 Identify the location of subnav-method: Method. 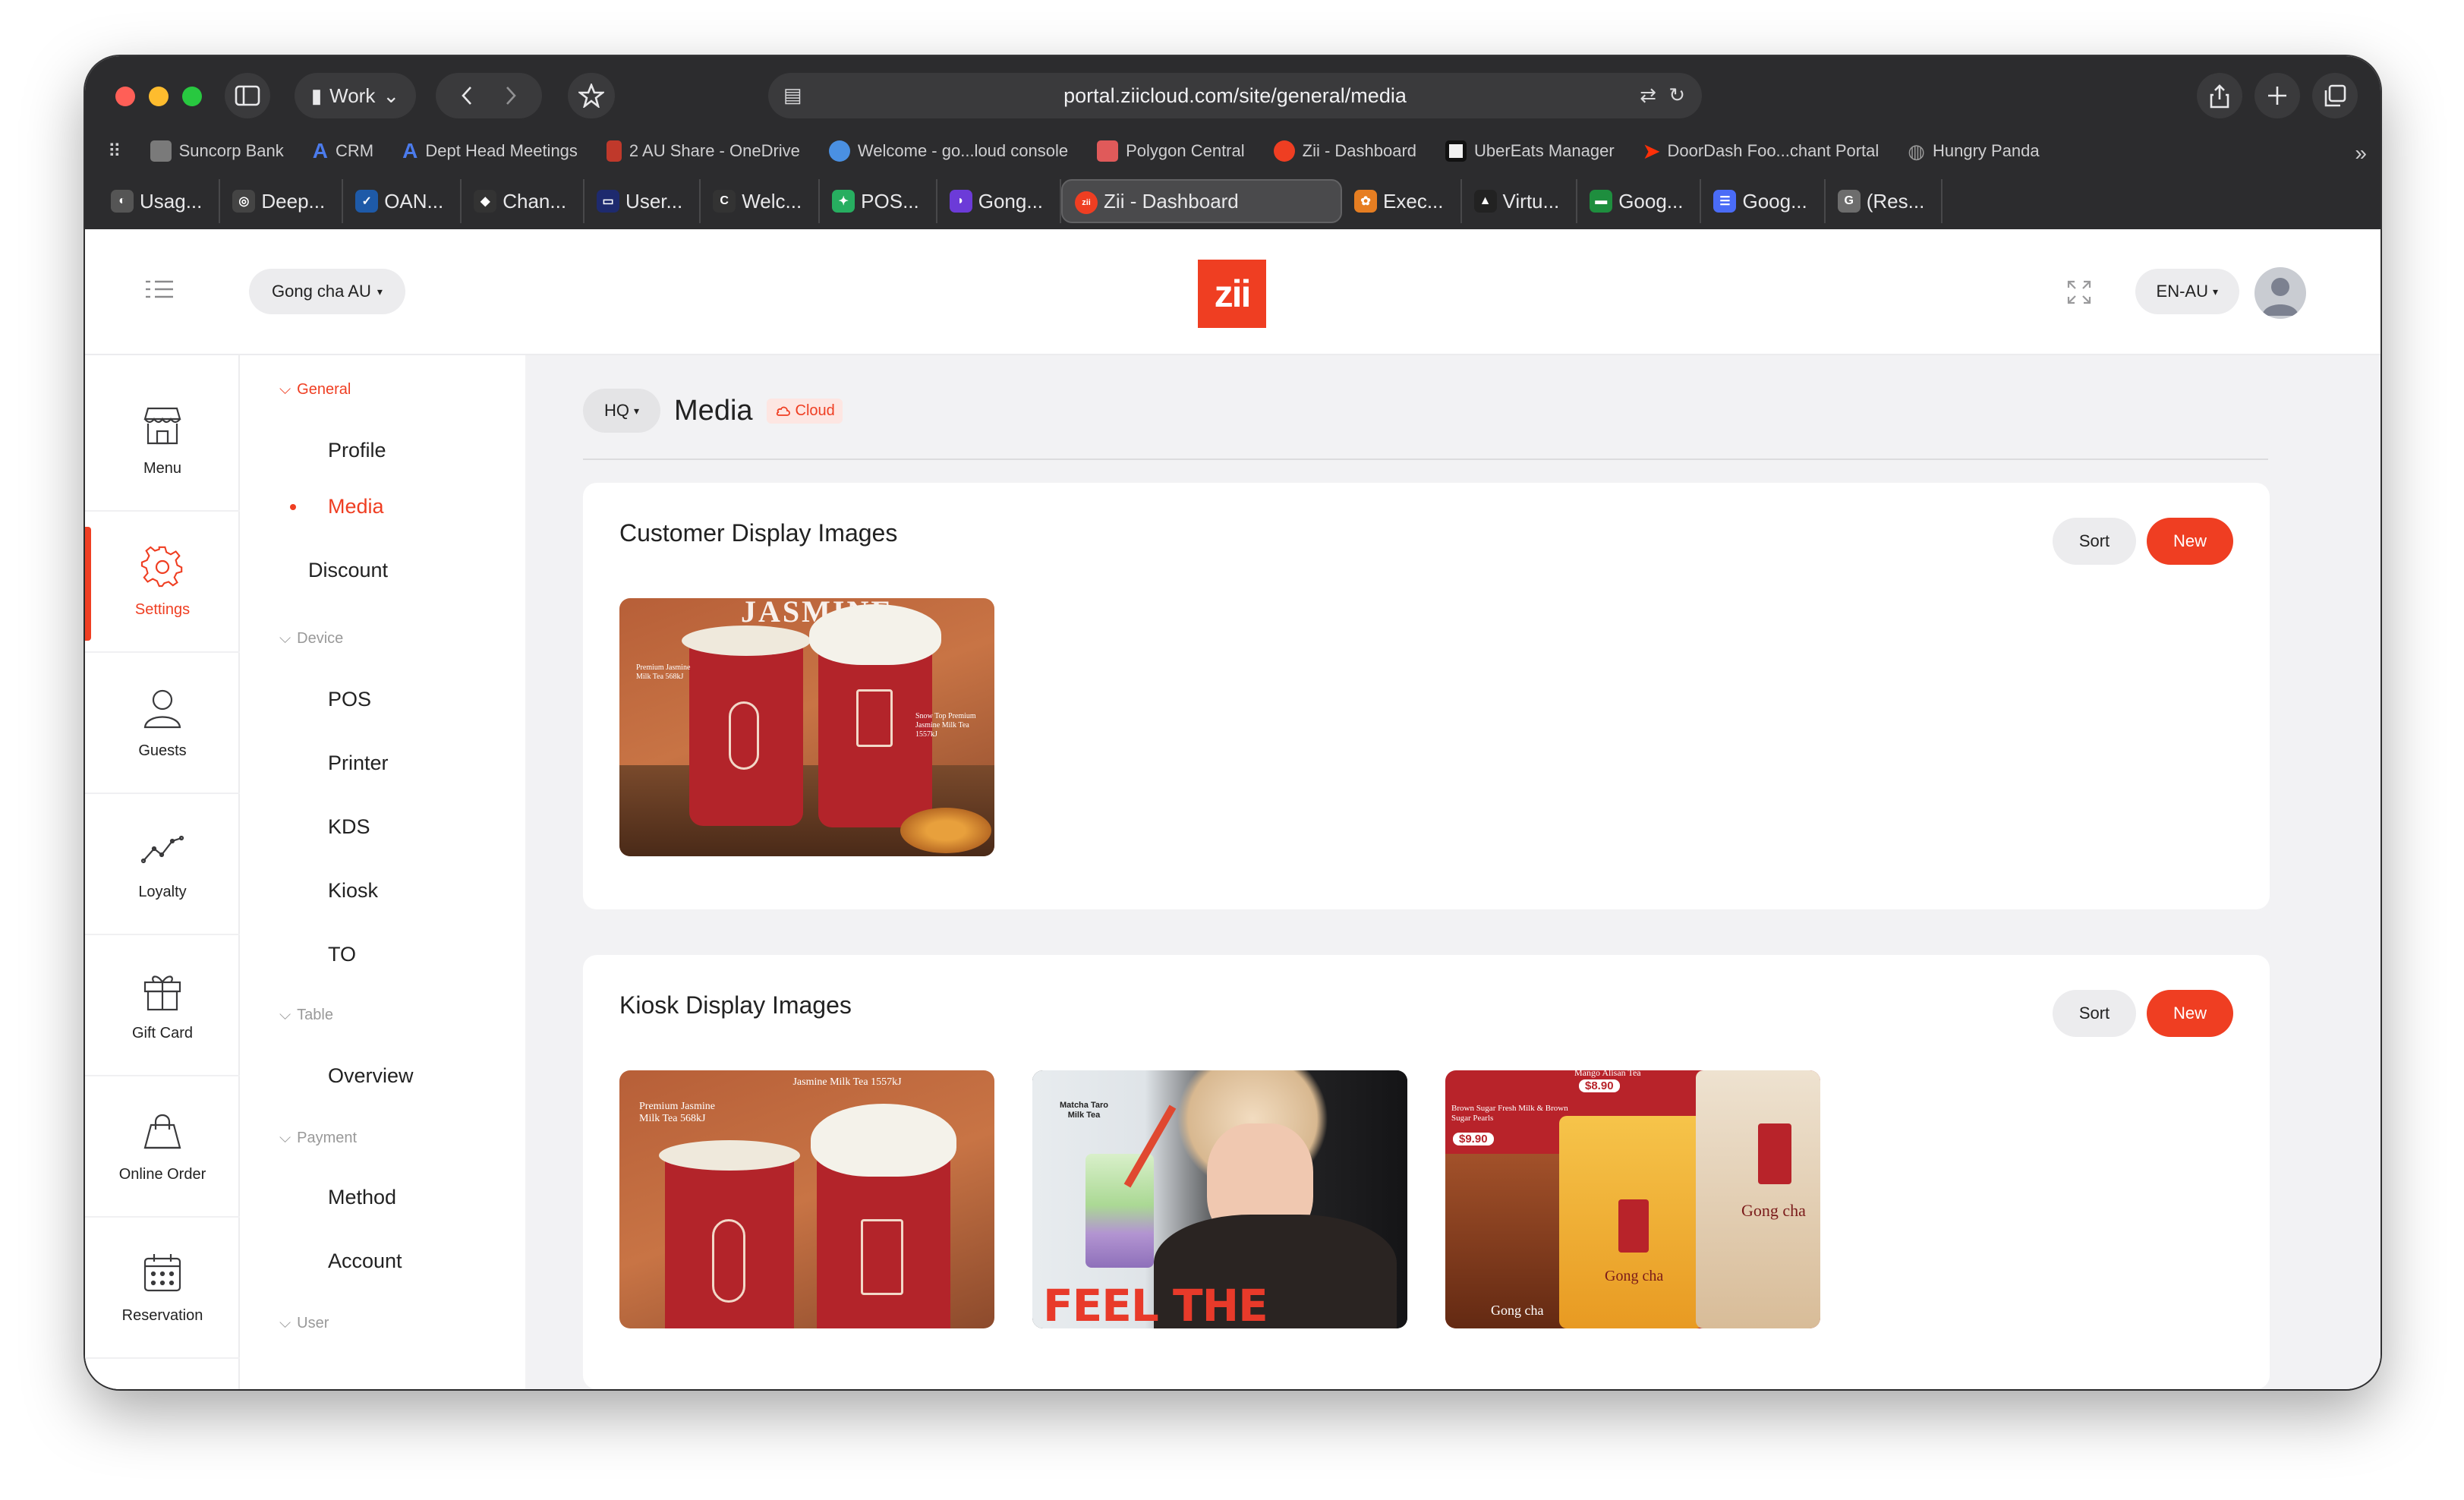
(362, 1197).